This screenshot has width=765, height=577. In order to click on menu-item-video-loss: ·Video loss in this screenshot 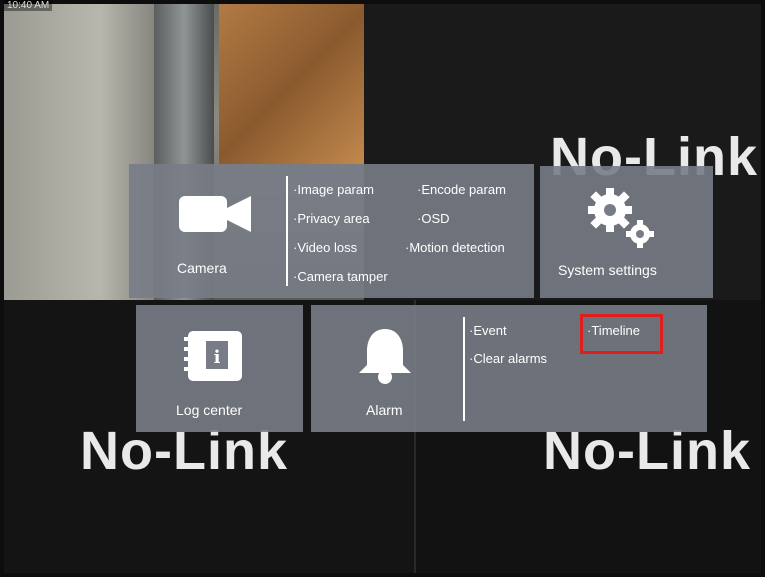, I will do `click(325, 247)`.